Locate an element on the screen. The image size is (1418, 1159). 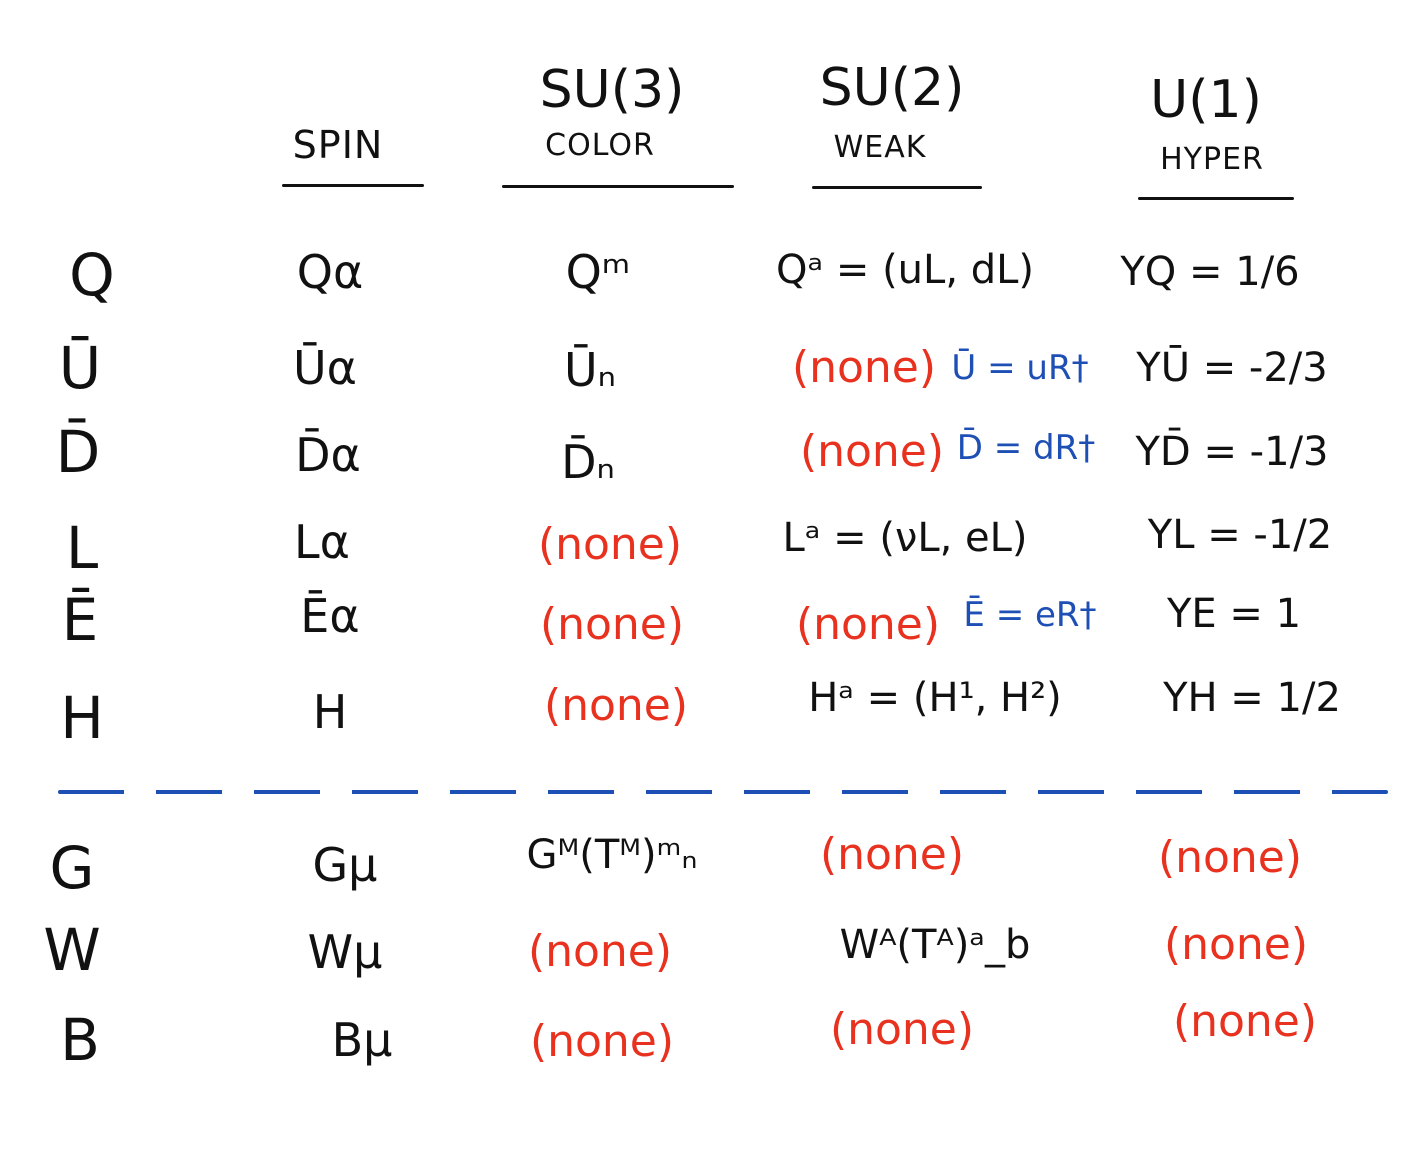
color-entry: D̄ₙ is located at coordinates (588, 462).